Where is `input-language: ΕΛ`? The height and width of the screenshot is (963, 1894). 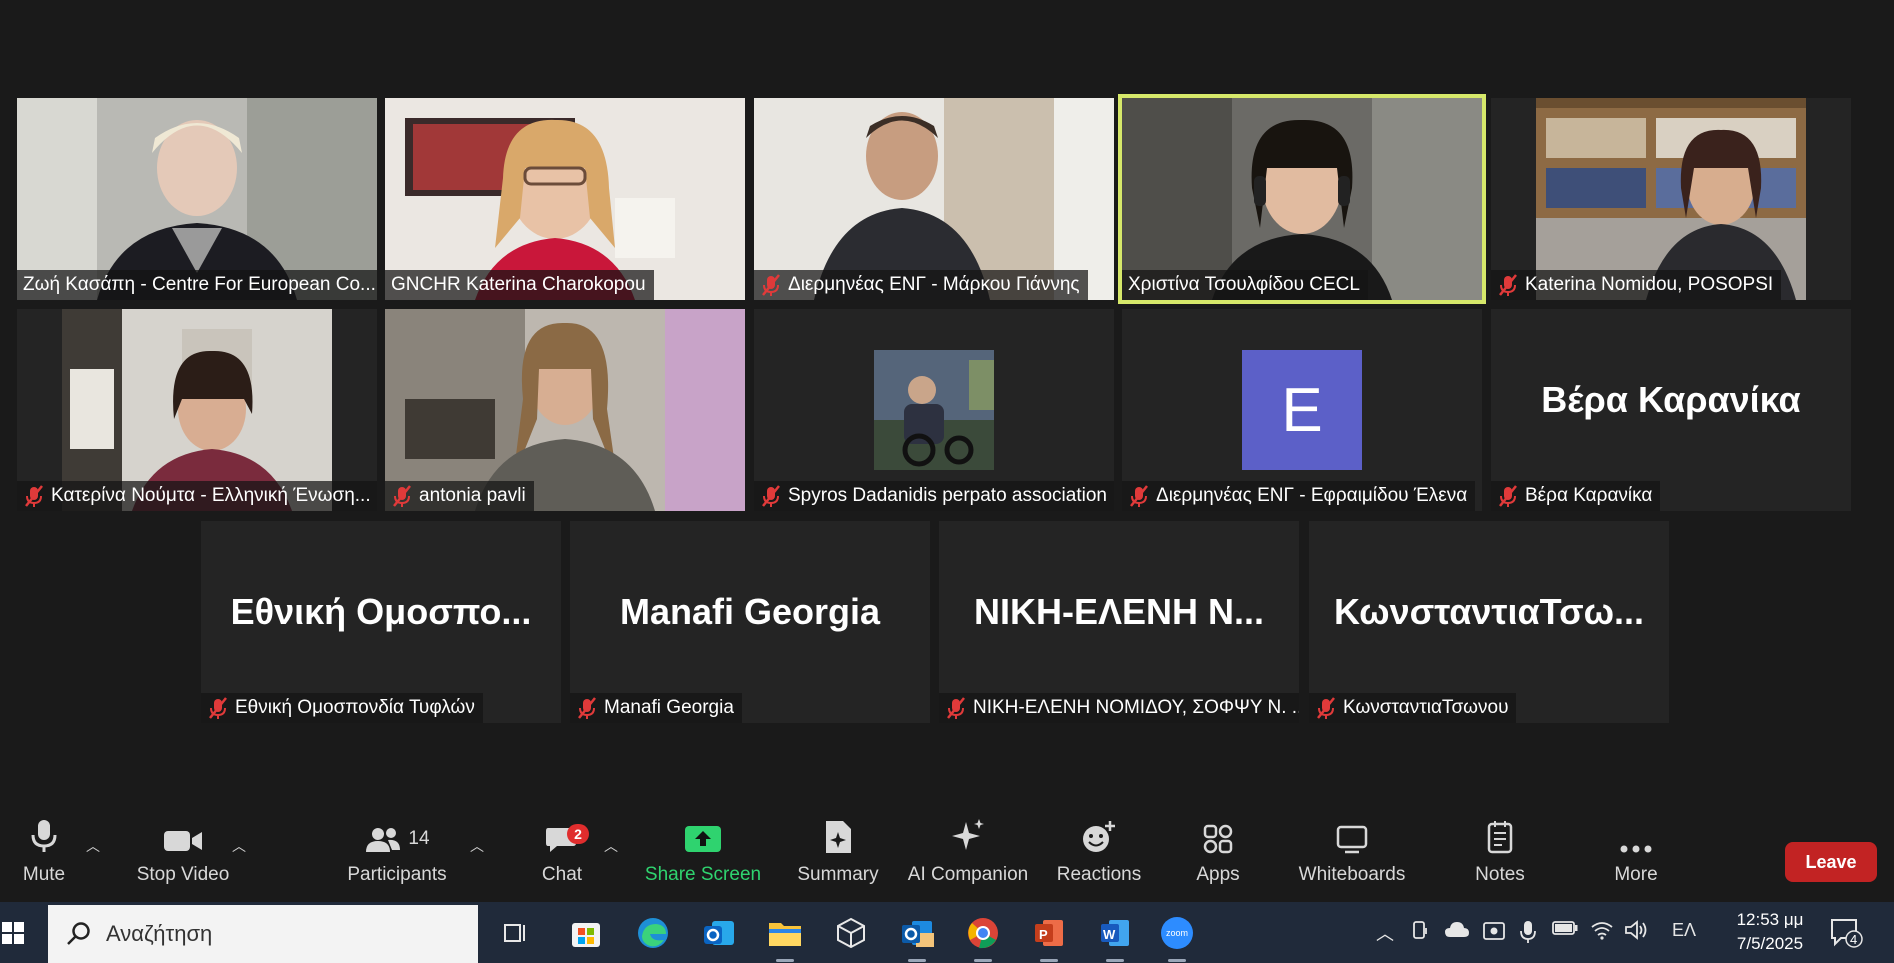 input-language: ΕΛ is located at coordinates (1684, 930).